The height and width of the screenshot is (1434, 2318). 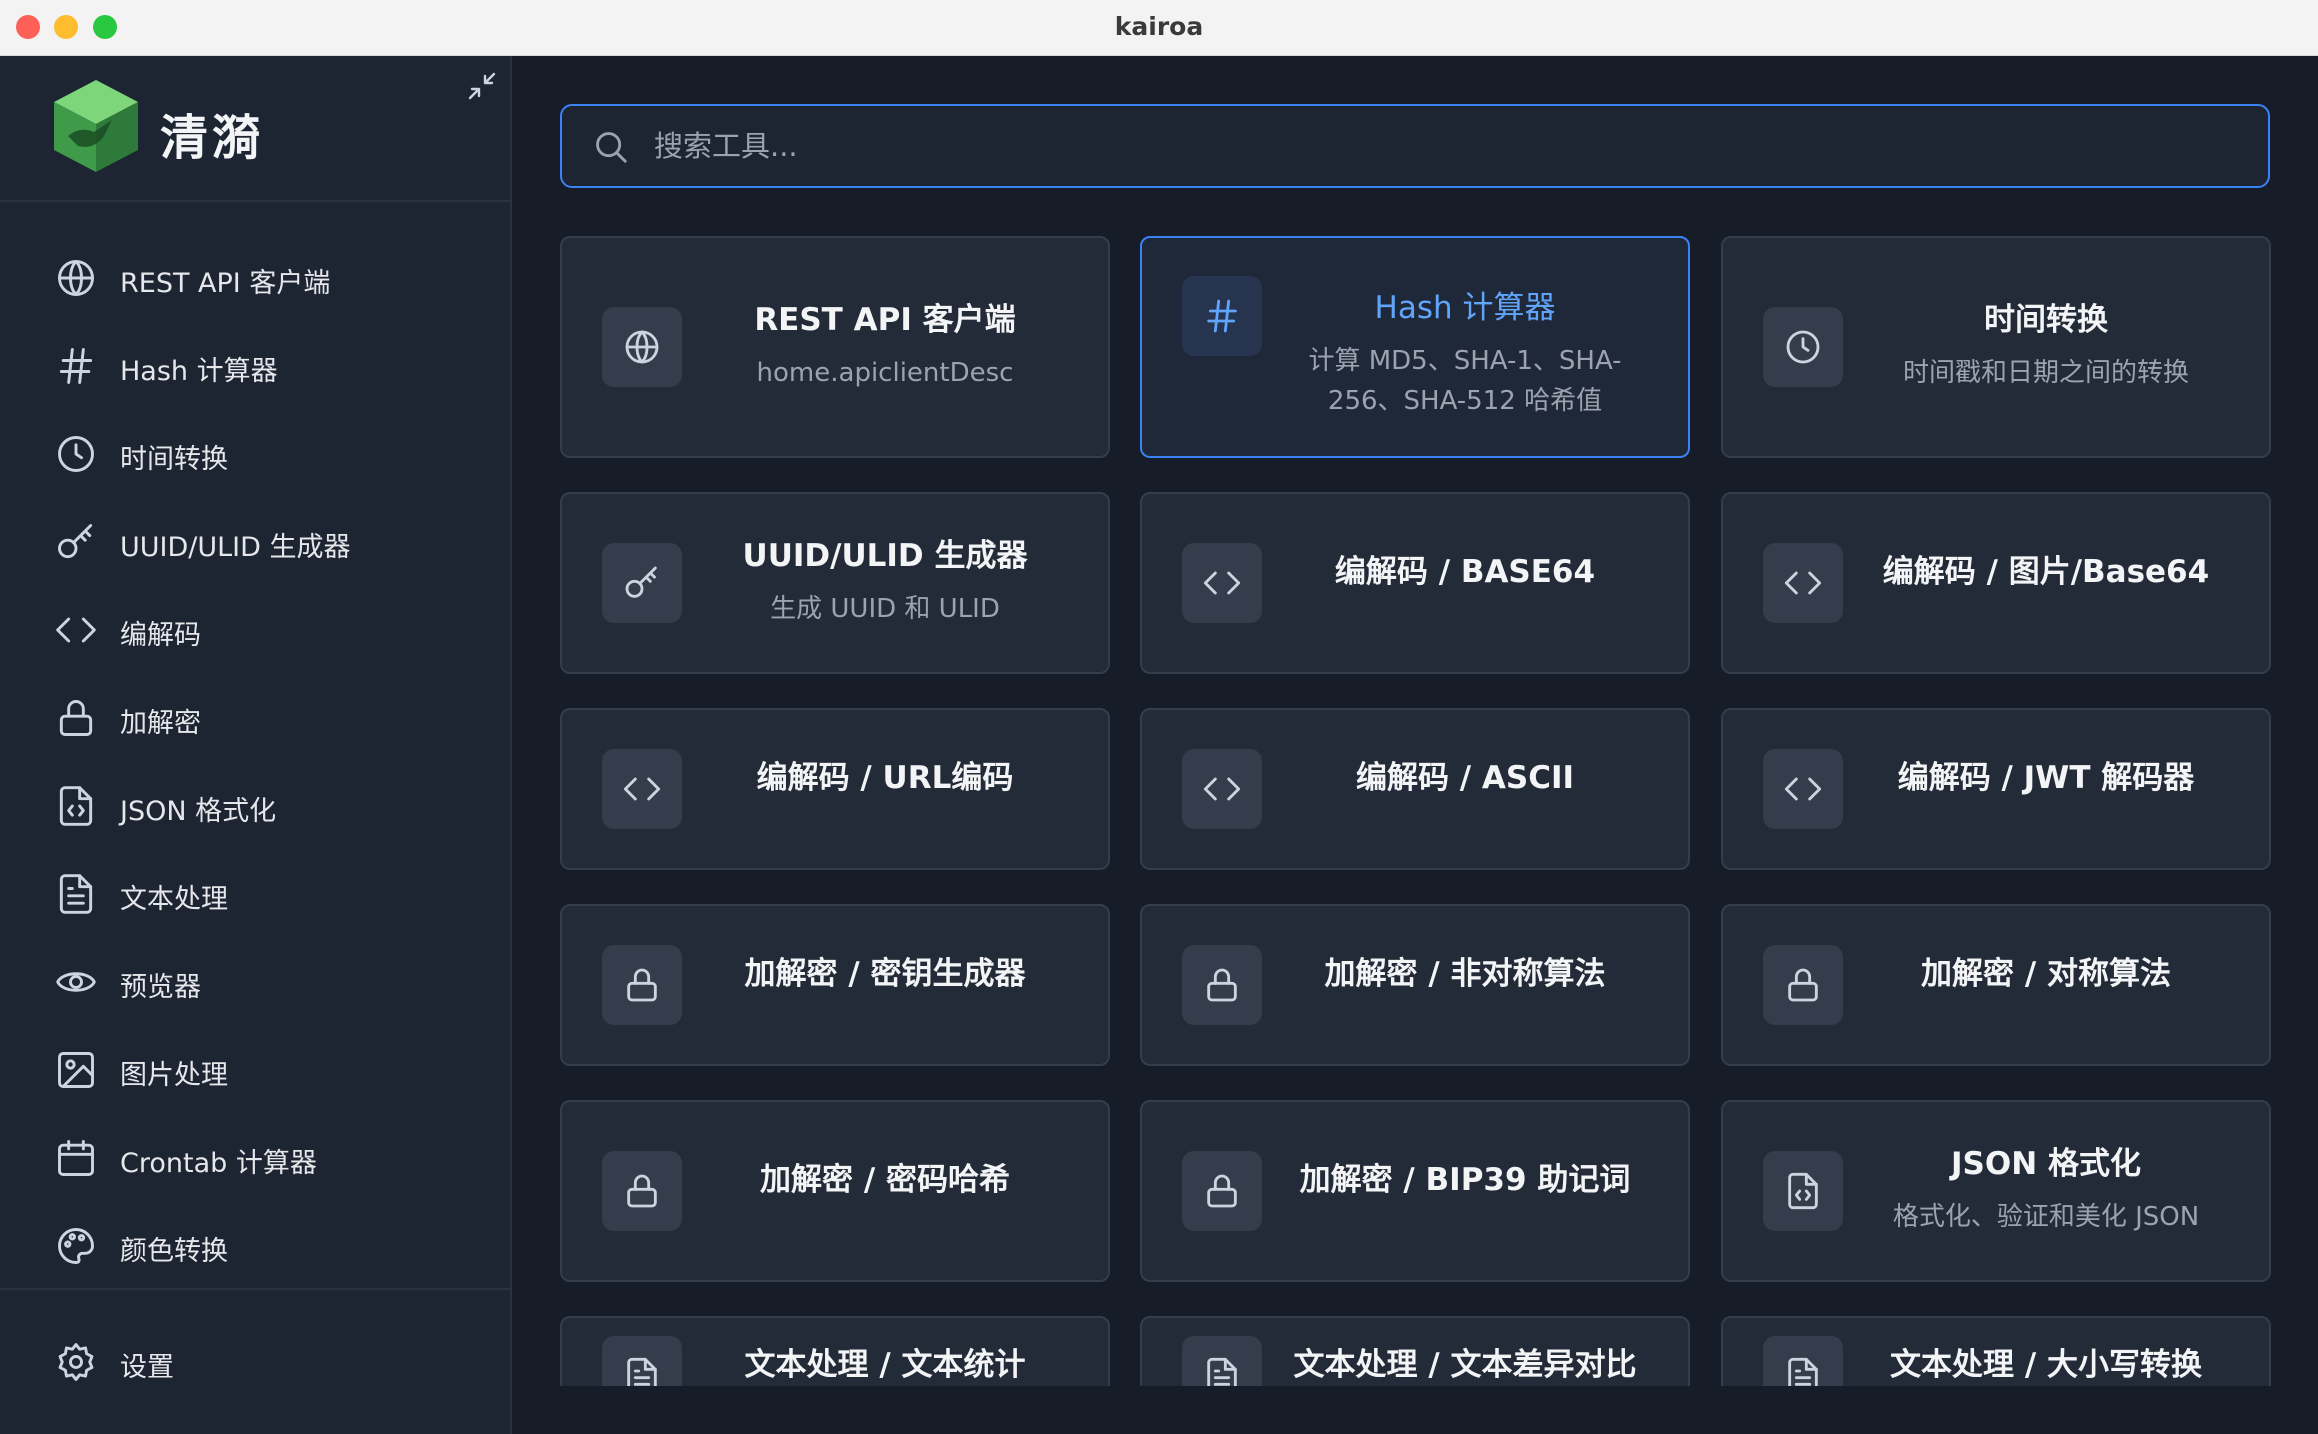 What do you see at coordinates (885, 609) in the screenshot?
I see `tool-card-description: 生成 UUID 和 ULID` at bounding box center [885, 609].